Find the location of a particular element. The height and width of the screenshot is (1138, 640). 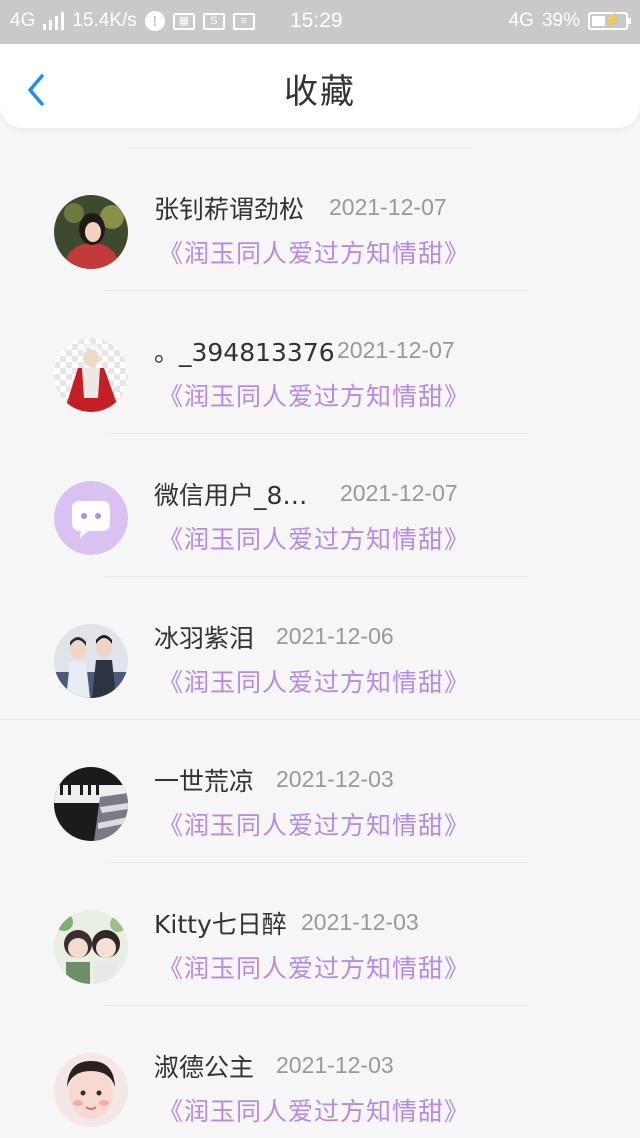

nav-header: 收藏 is located at coordinates (320, 86).